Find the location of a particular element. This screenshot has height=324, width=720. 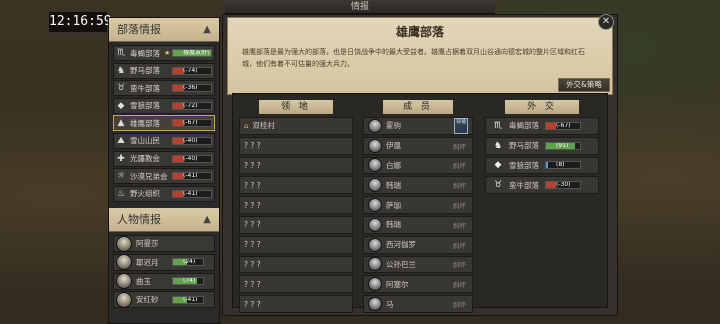

relation-value: (-67) is located at coordinates (190, 123).